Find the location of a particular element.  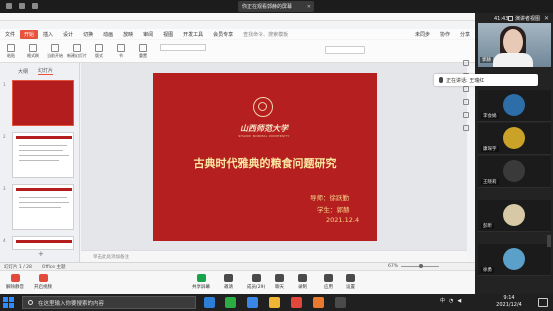

menu-member: 会员专享 is located at coordinates (223, 34).